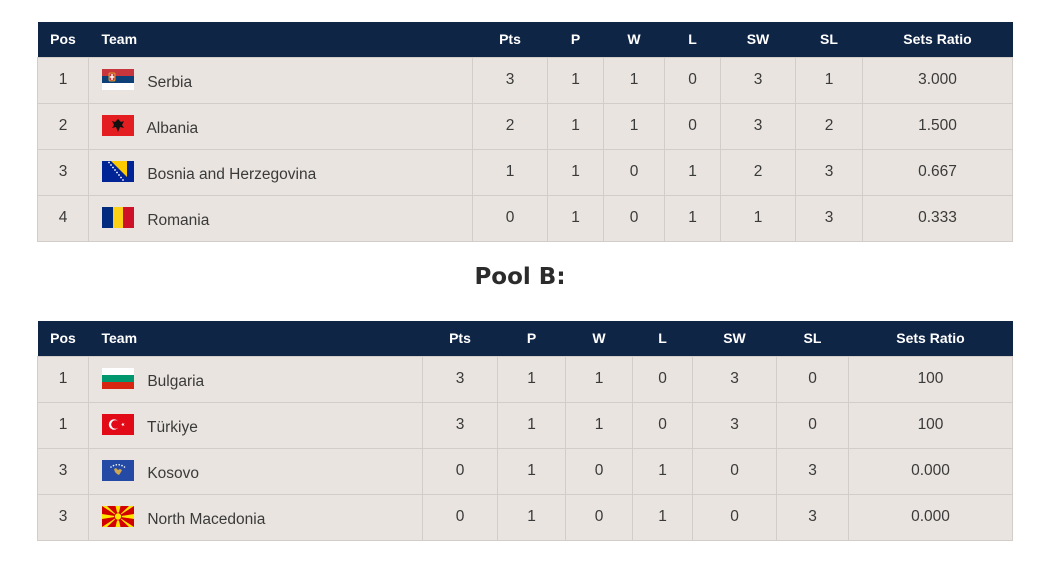 The image size is (1040, 562). I want to click on pts-cell: 2, so click(510, 126).